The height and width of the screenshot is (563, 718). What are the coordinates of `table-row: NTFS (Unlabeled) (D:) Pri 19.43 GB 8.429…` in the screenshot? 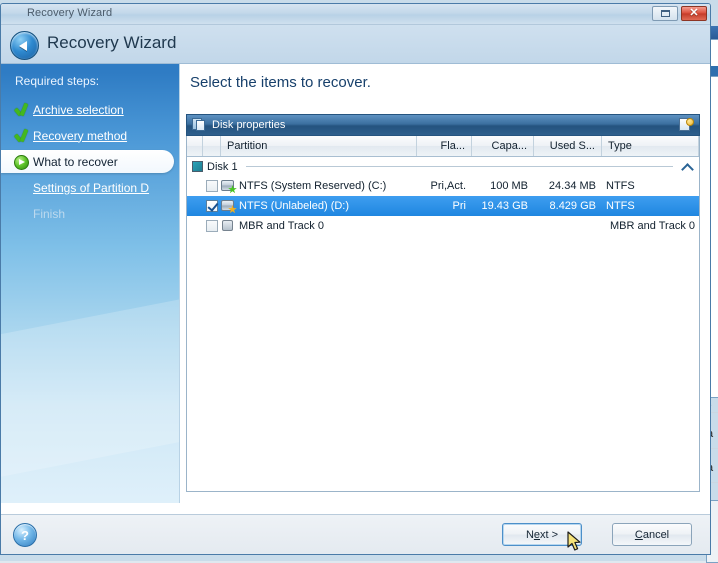 It's located at (443, 206).